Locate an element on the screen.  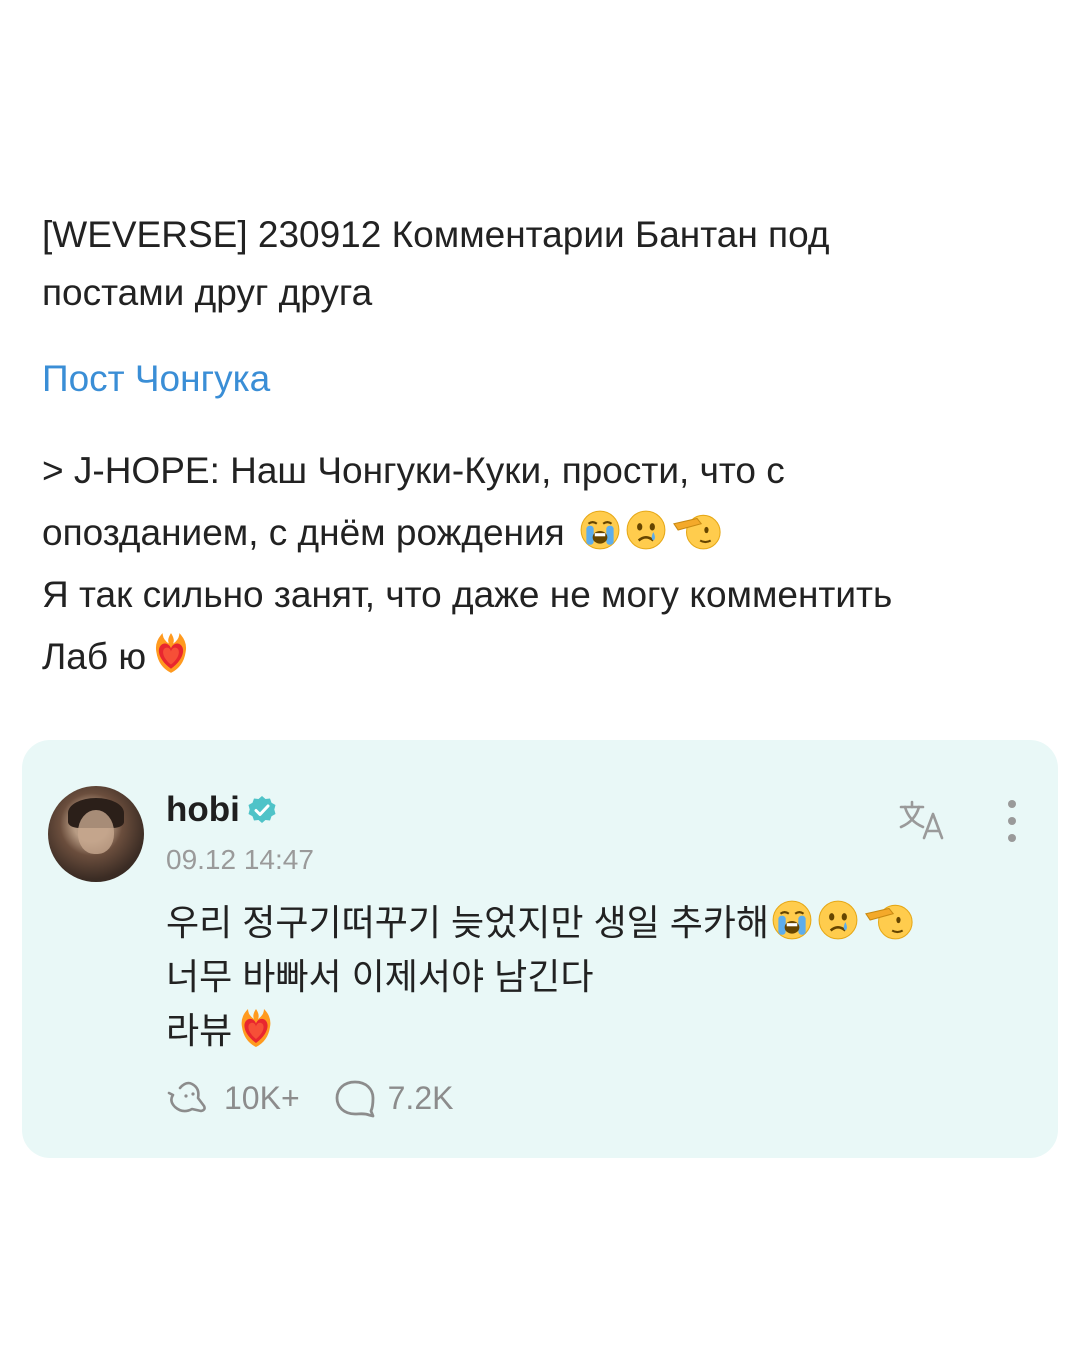
author-row: hobi is located at coordinates (222, 810).